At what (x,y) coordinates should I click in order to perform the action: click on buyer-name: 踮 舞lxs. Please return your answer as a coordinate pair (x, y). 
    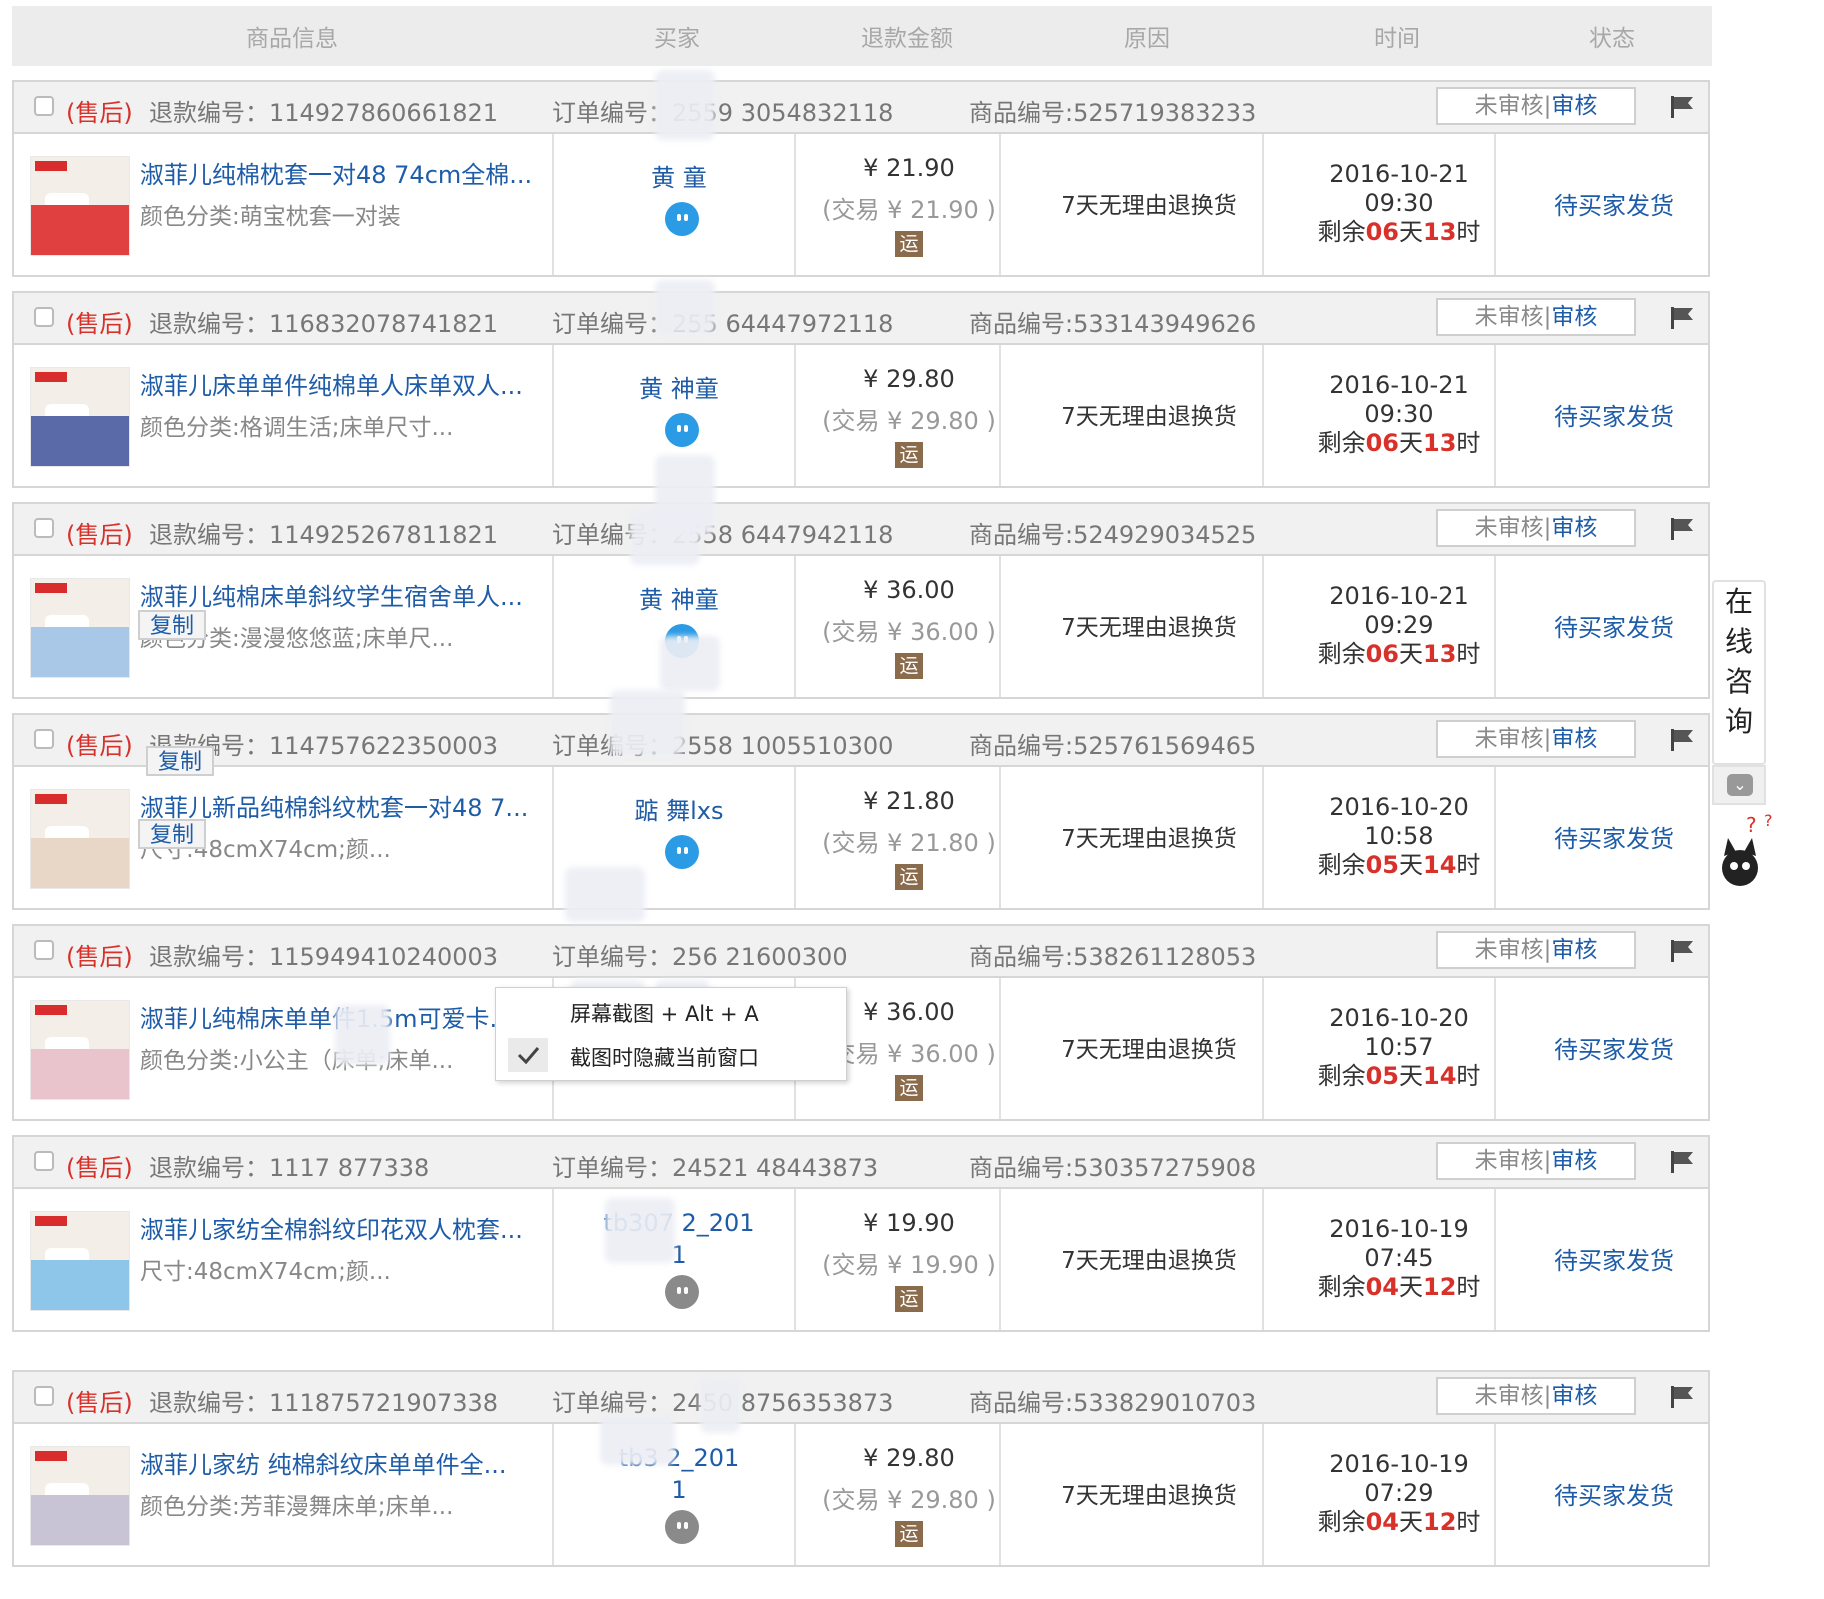
    Looking at the image, I should click on (679, 808).